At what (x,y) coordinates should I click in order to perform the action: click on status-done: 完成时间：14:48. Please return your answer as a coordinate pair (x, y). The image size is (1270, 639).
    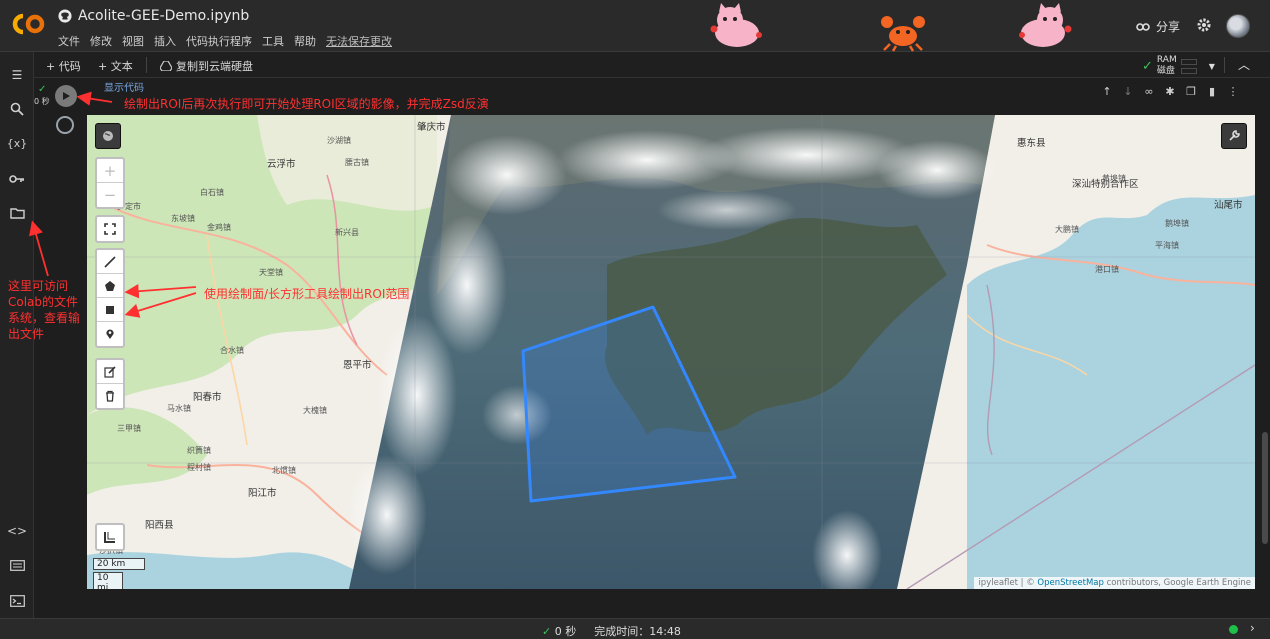
    Looking at the image, I should click on (637, 631).